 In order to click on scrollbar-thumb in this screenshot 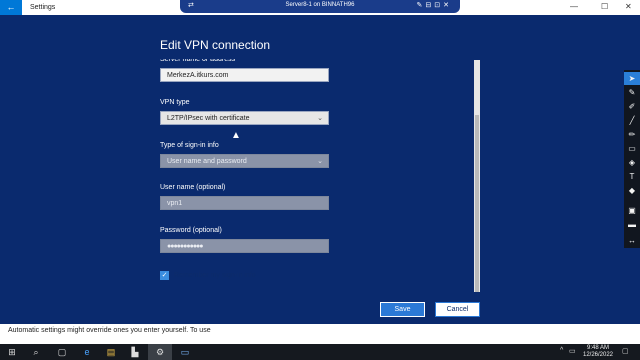, I will do `click(477, 203)`.